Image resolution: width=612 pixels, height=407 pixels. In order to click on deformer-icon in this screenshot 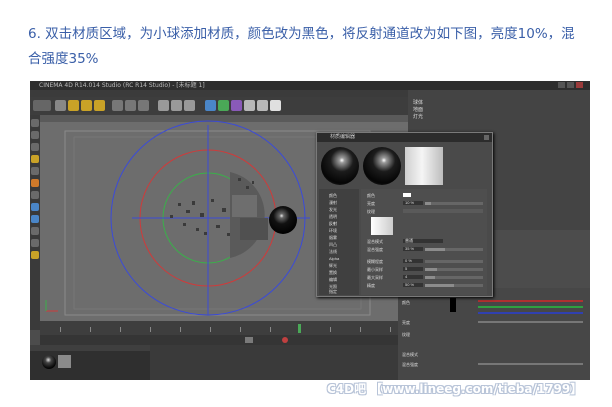, I will do `click(236, 105)`.